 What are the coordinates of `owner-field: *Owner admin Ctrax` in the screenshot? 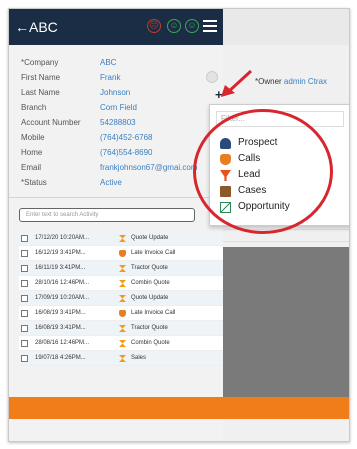 It's located at (291, 81).